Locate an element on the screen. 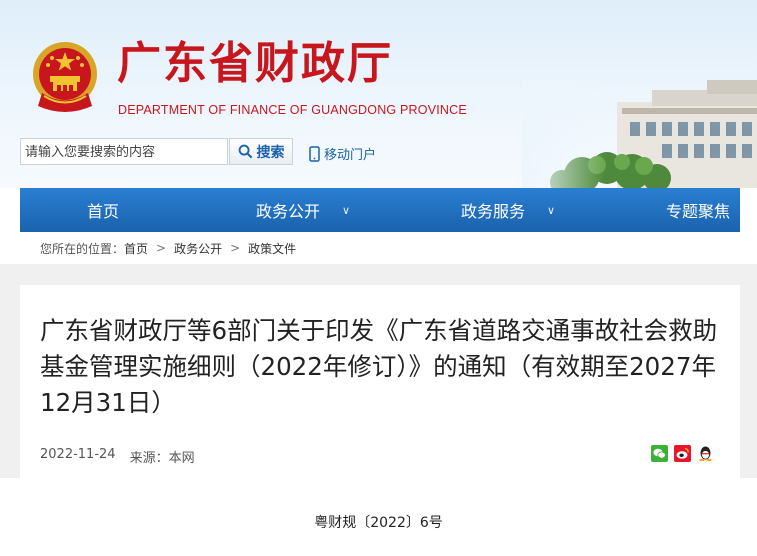 The width and height of the screenshot is (757, 556). mobile-phone-icon is located at coordinates (314, 153).